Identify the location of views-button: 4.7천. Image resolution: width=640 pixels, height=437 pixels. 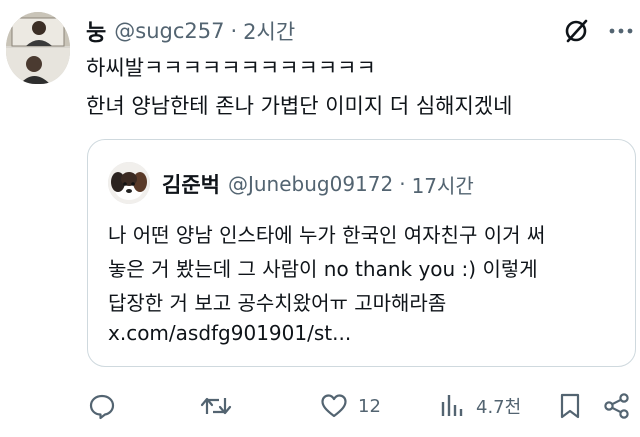
(479, 406).